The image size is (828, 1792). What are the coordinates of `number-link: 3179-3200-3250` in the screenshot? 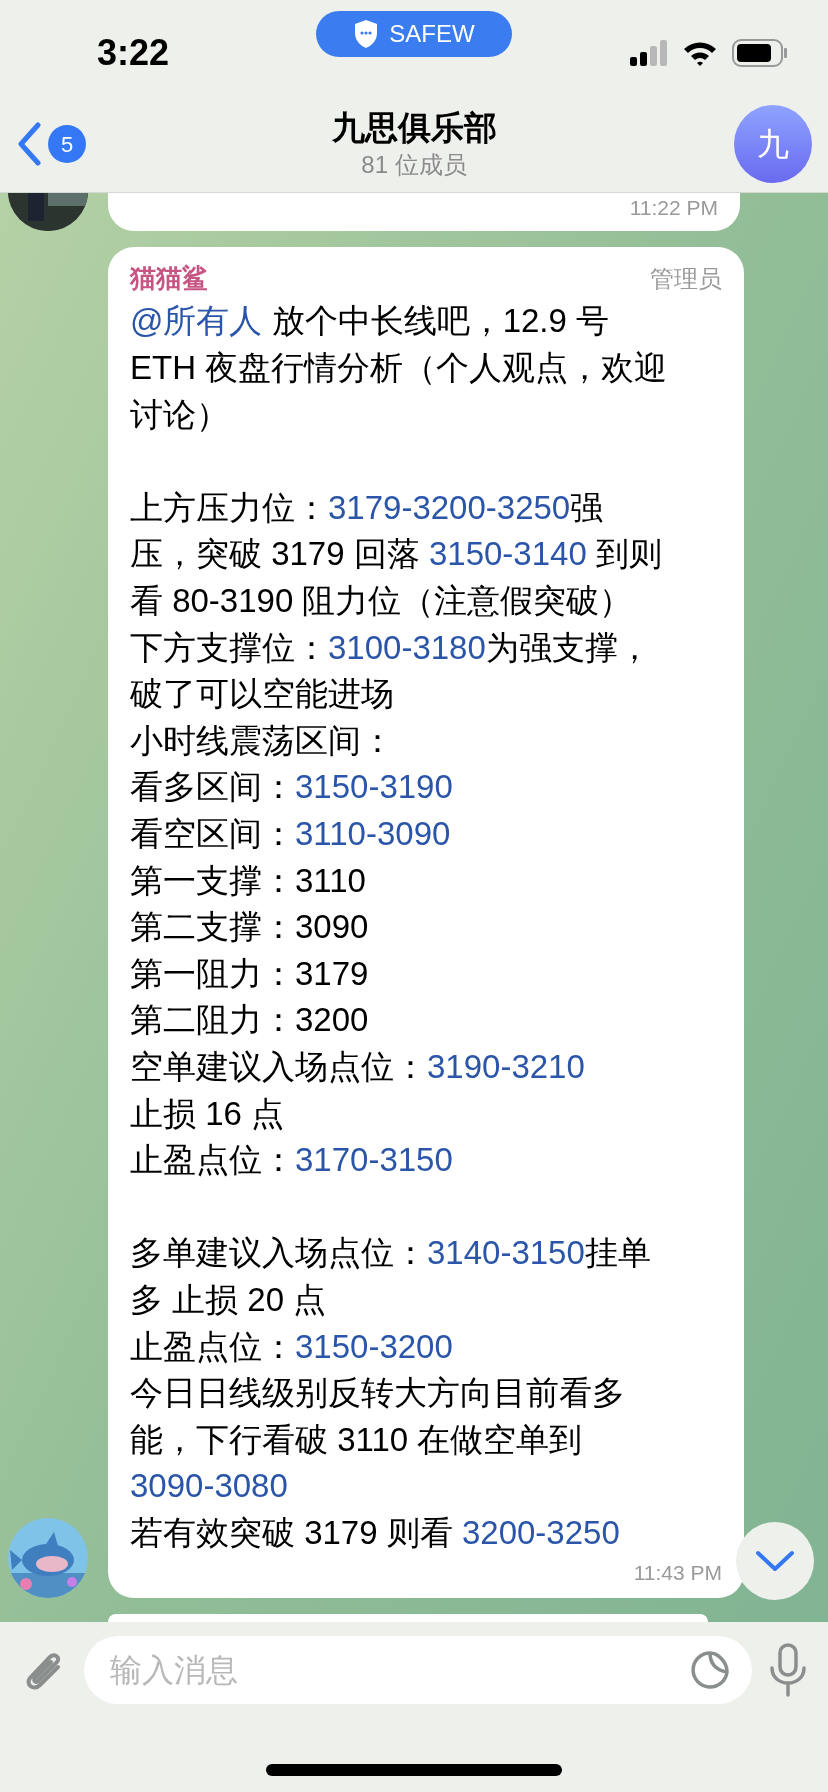 It's located at (449, 507).